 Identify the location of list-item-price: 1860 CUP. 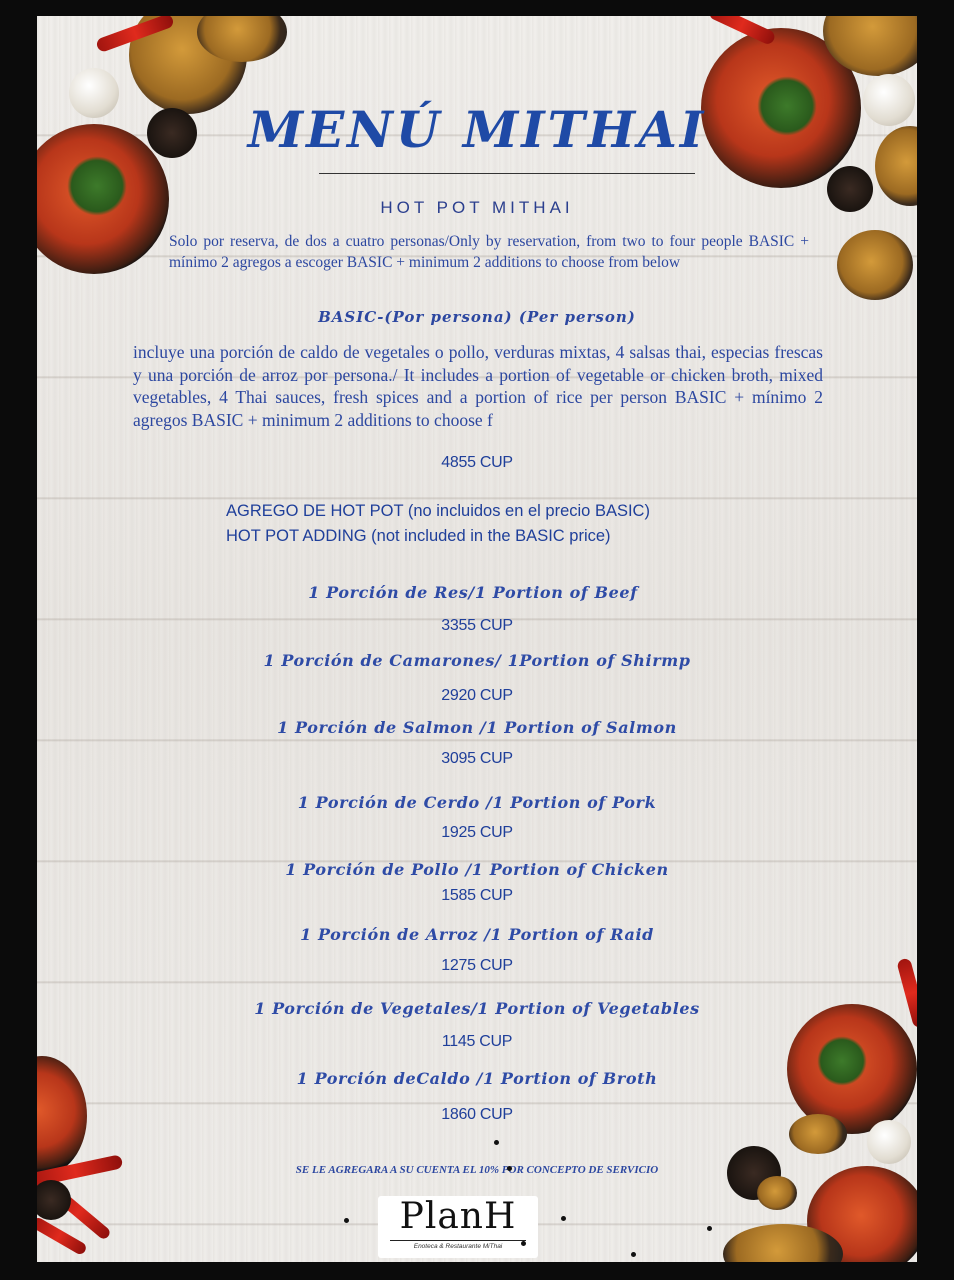
(477, 1114).